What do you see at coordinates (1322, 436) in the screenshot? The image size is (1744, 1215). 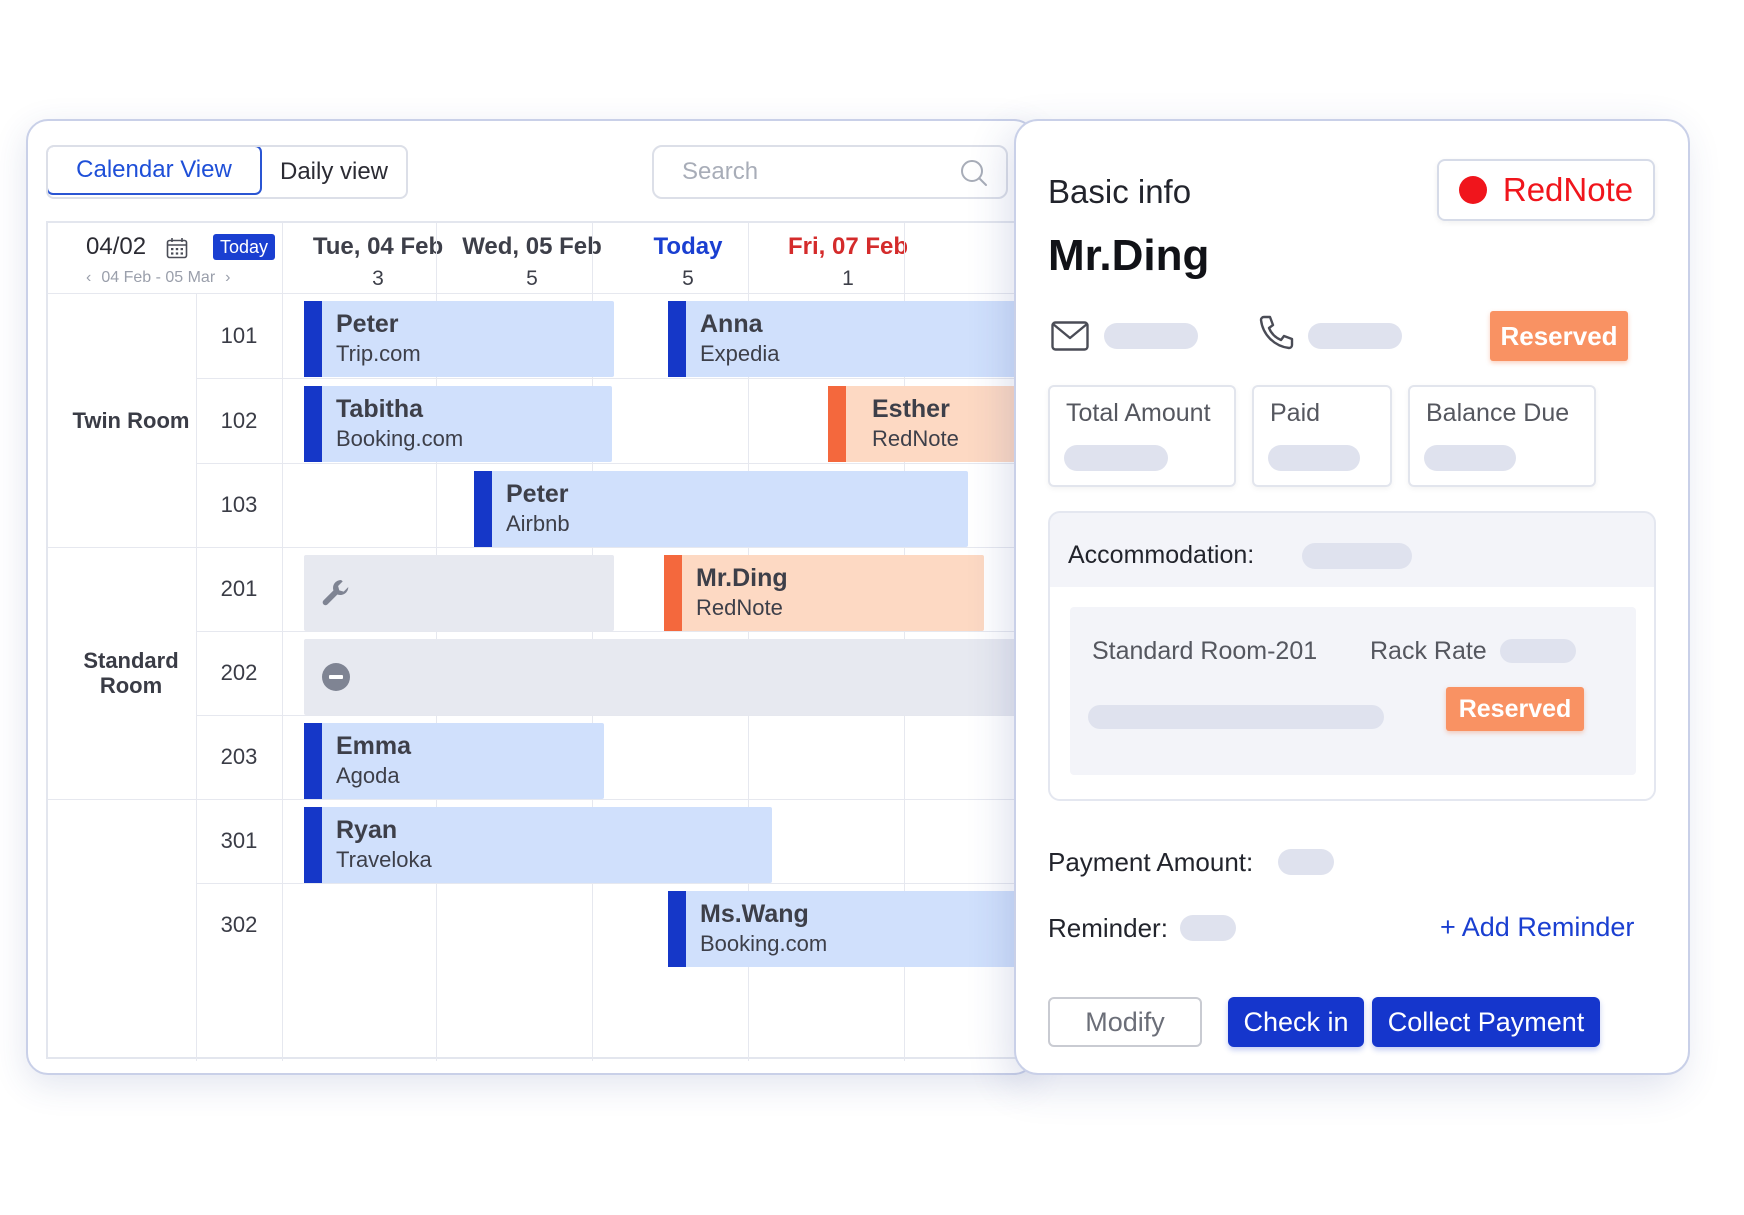 I see `paid-card: Paid` at bounding box center [1322, 436].